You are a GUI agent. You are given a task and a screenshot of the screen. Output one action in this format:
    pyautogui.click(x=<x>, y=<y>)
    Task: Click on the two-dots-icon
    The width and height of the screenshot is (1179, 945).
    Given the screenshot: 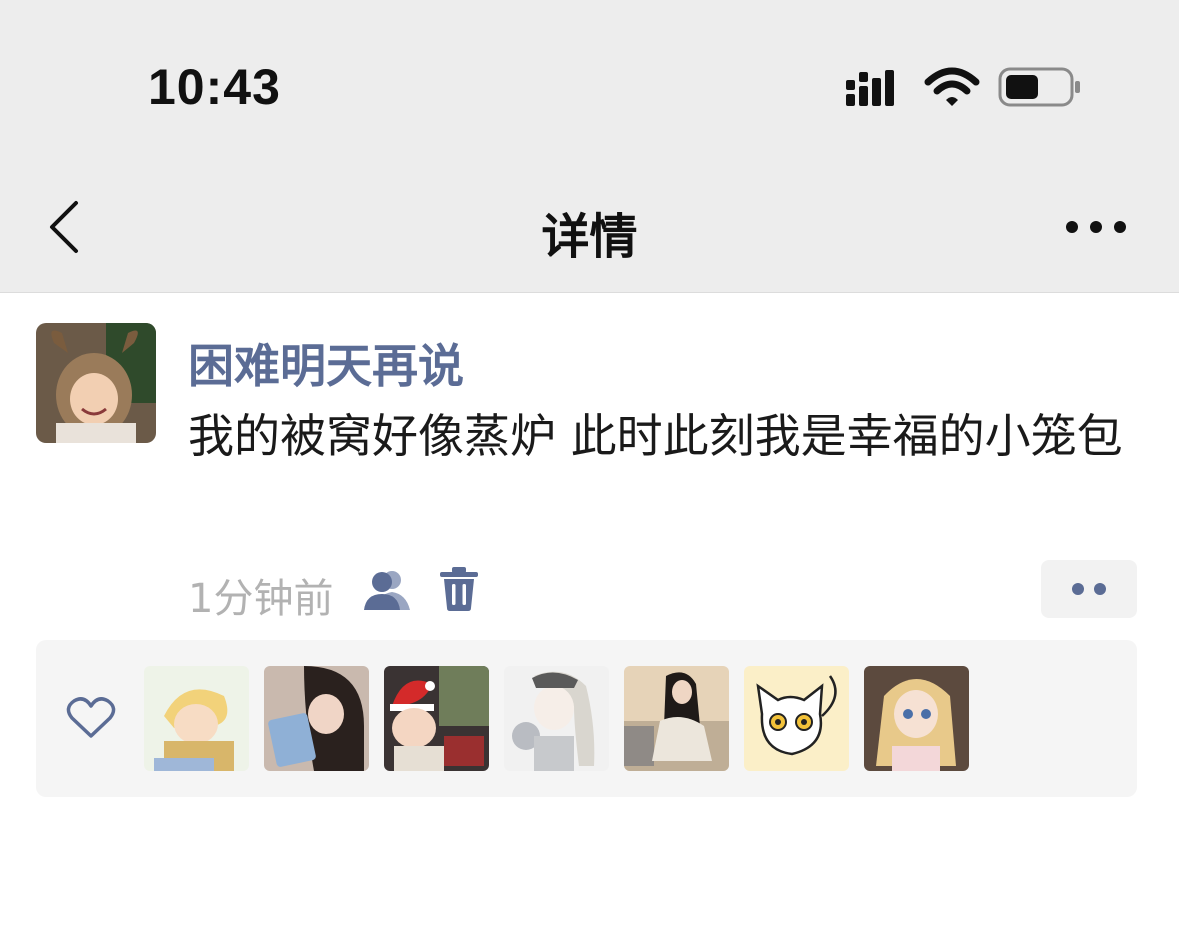 What is the action you would take?
    pyautogui.click(x=1089, y=589)
    